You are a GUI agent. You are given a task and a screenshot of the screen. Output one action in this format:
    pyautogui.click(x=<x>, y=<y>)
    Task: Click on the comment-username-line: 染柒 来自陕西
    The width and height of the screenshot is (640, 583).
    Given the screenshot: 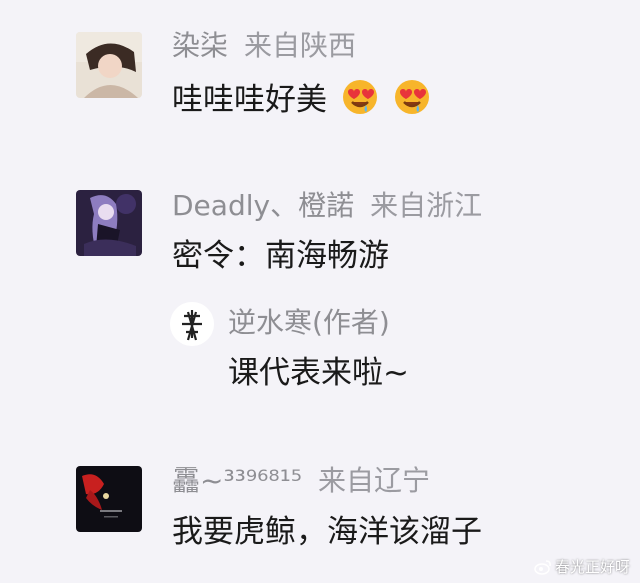 What is the action you would take?
    pyautogui.click(x=264, y=46)
    